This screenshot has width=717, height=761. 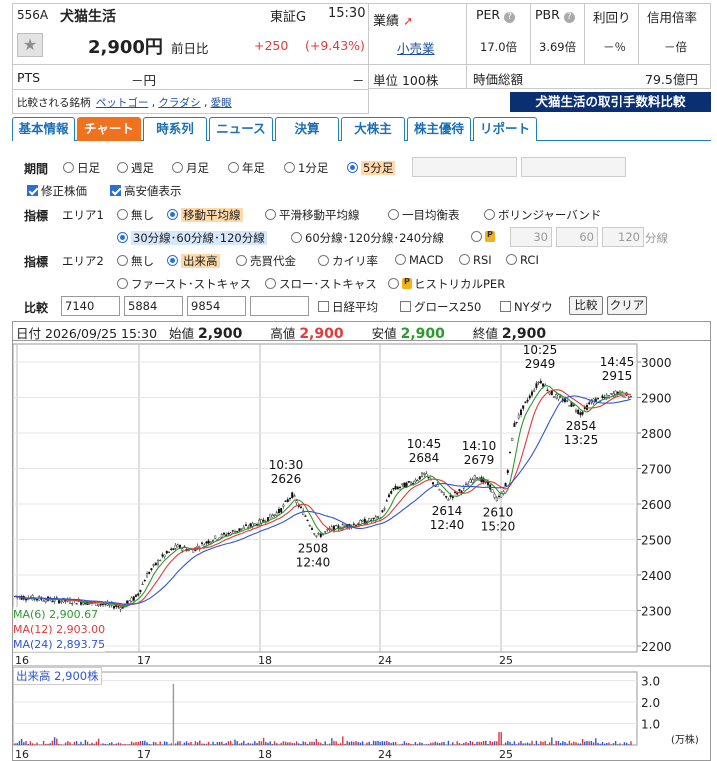 I want to click on tab-major-shareholders: 大株主, so click(x=373, y=129).